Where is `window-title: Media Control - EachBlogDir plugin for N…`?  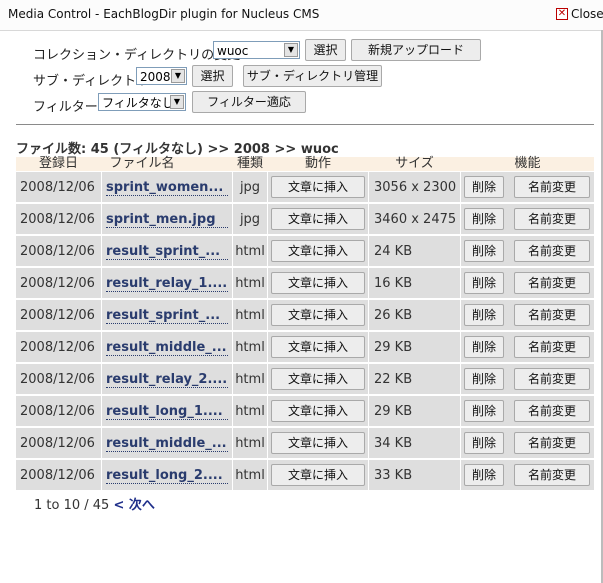
window-title: Media Control - EachBlogDir plugin for N… is located at coordinates (164, 14).